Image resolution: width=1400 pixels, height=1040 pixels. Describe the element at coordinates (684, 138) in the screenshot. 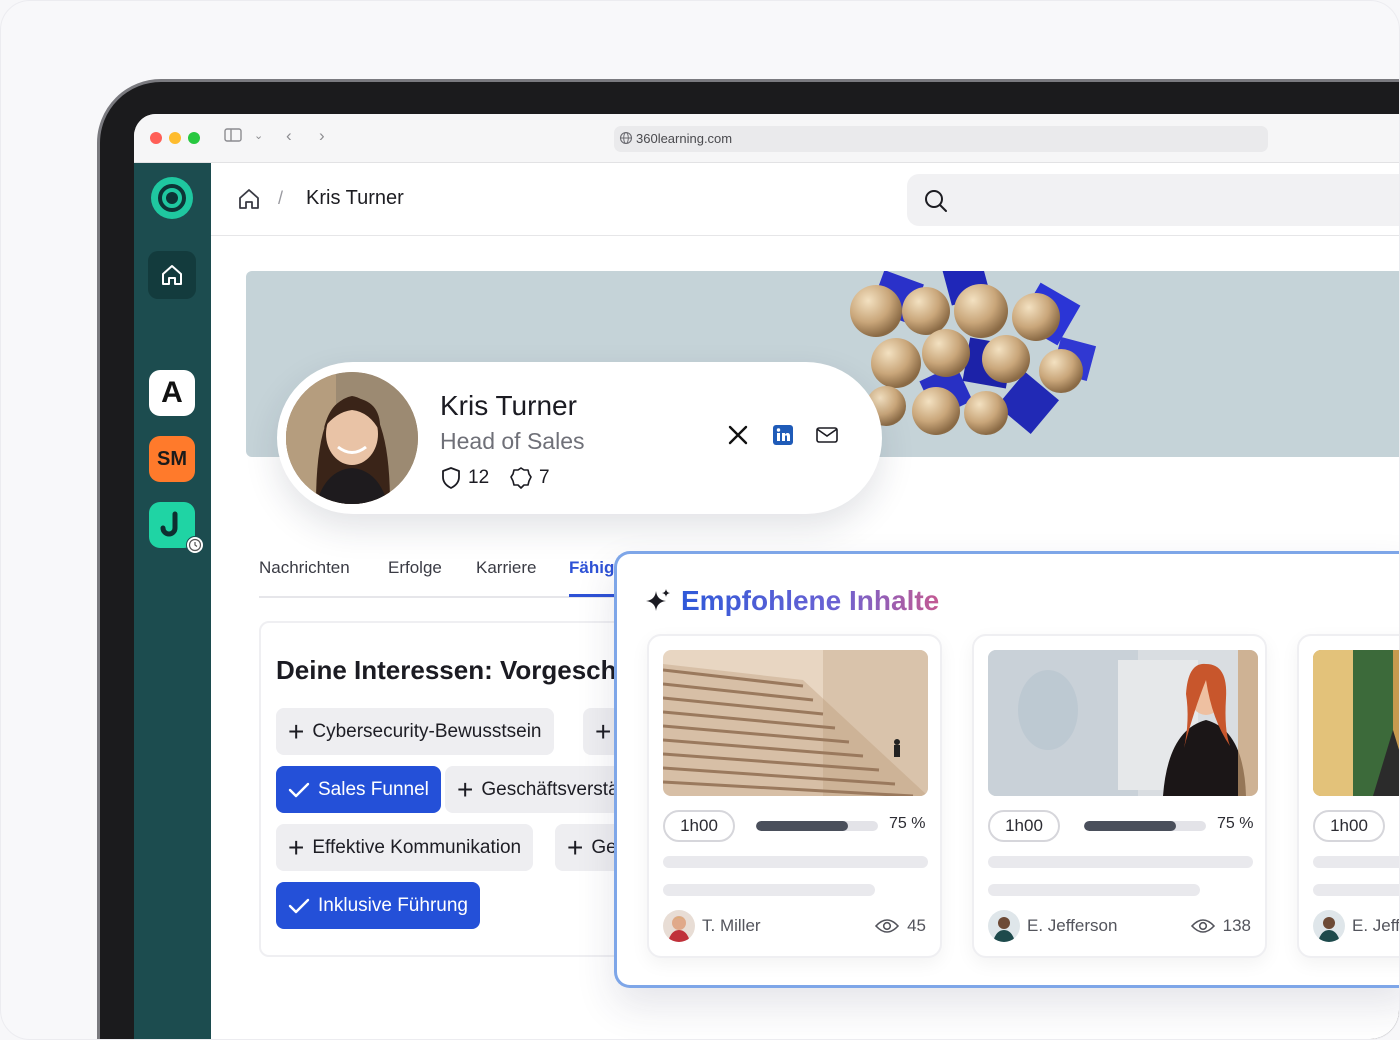

I see `url-text: 360learning.com` at that location.